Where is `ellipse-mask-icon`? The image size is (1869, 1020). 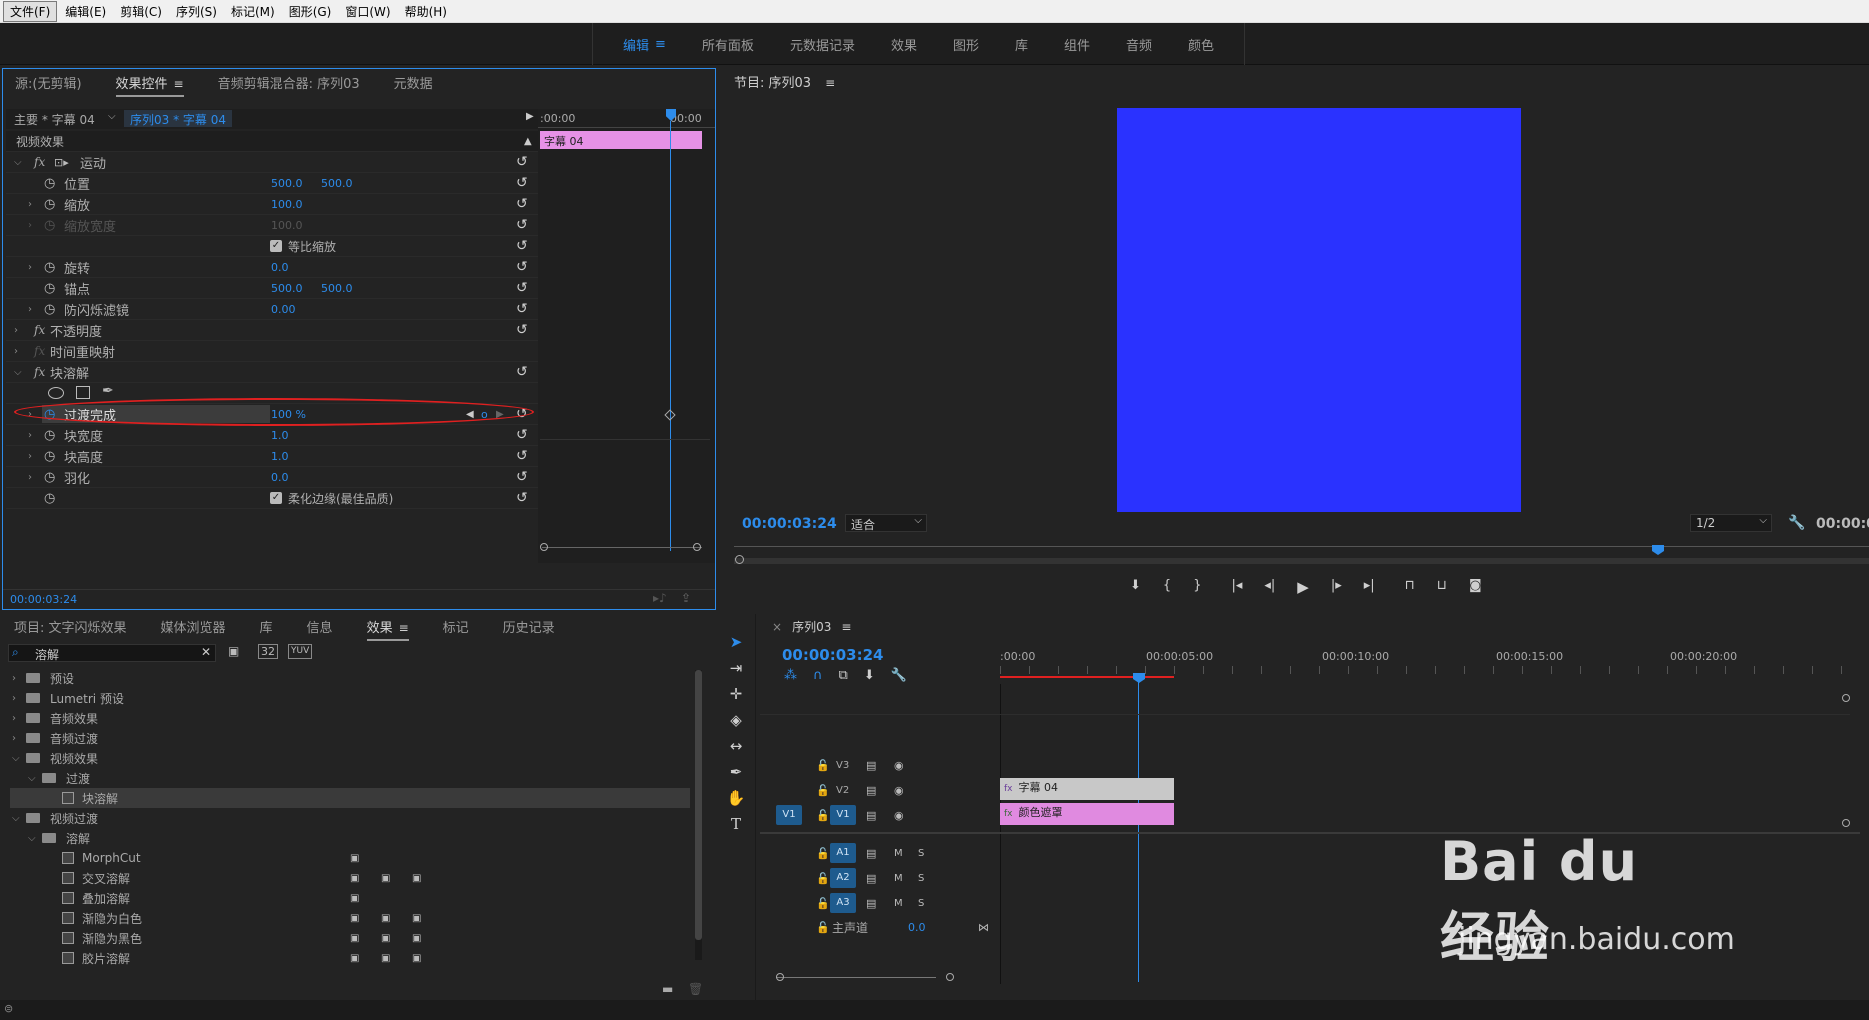 ellipse-mask-icon is located at coordinates (56, 393).